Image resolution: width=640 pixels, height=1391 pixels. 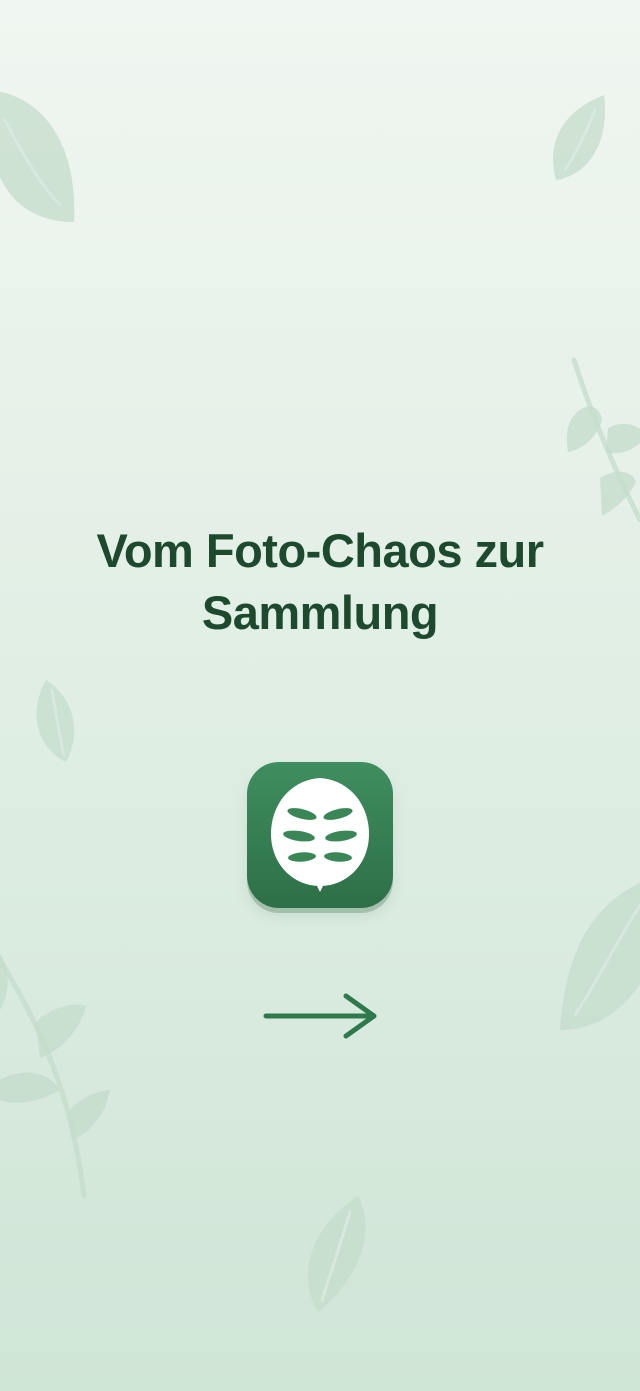 I want to click on next-button, so click(x=321, y=1016).